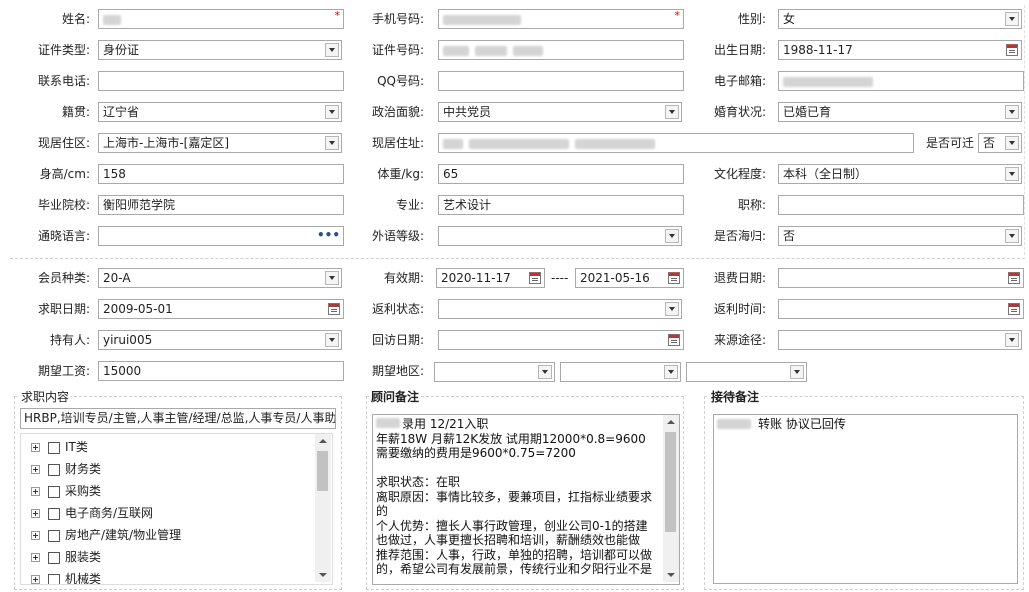 This screenshot has height=592, width=1029. What do you see at coordinates (221, 236) in the screenshot?
I see `language-field: •••` at bounding box center [221, 236].